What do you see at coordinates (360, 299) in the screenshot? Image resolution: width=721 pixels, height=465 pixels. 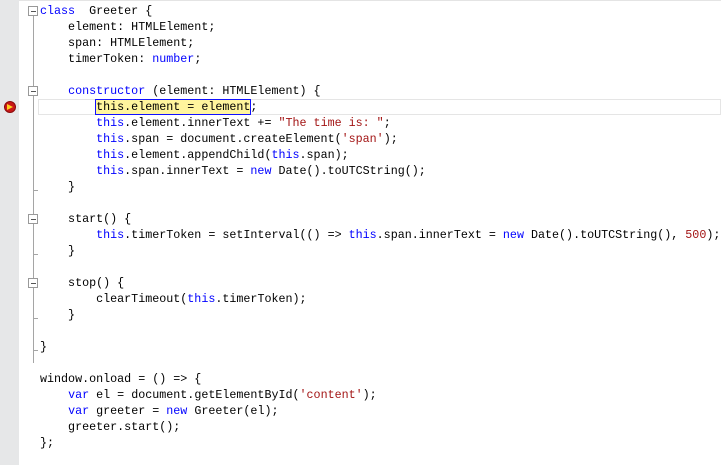 I see `code-line: clearTimeout(this.timerToken);` at bounding box center [360, 299].